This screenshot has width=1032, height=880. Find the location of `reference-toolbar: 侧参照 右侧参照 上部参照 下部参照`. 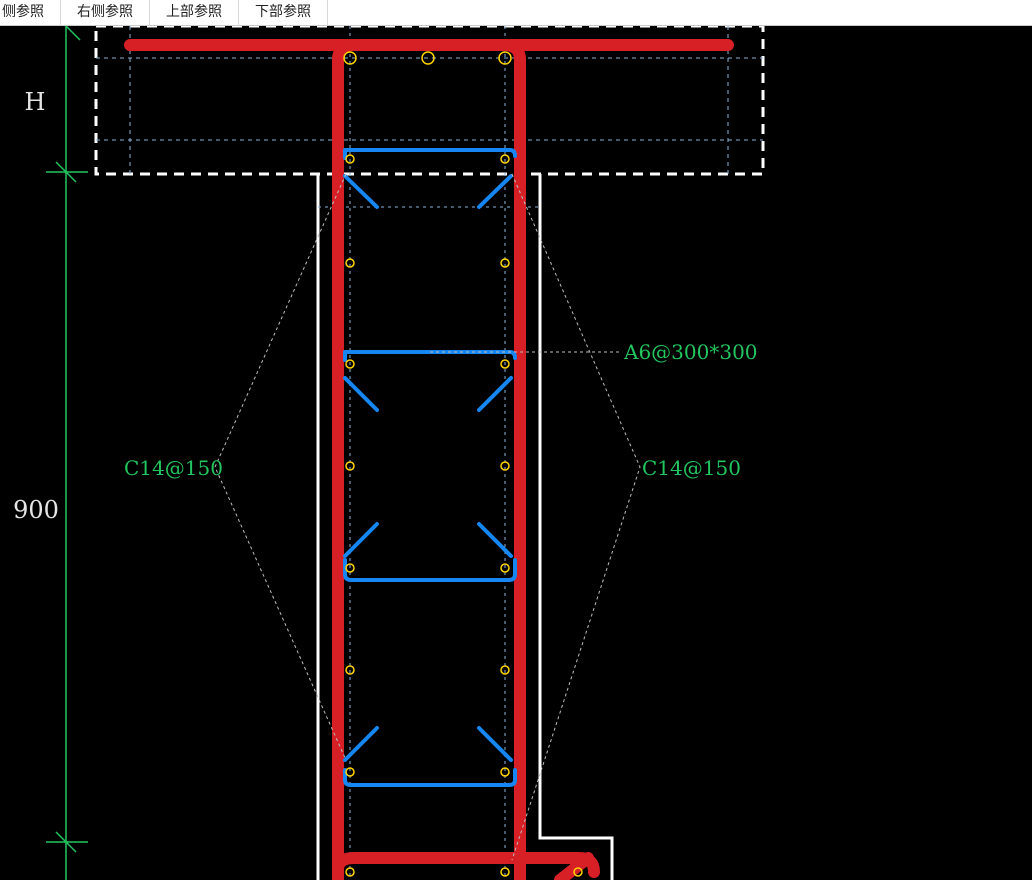

reference-toolbar: 侧参照 右侧参照 上部参照 下部参照 is located at coordinates (516, 13).